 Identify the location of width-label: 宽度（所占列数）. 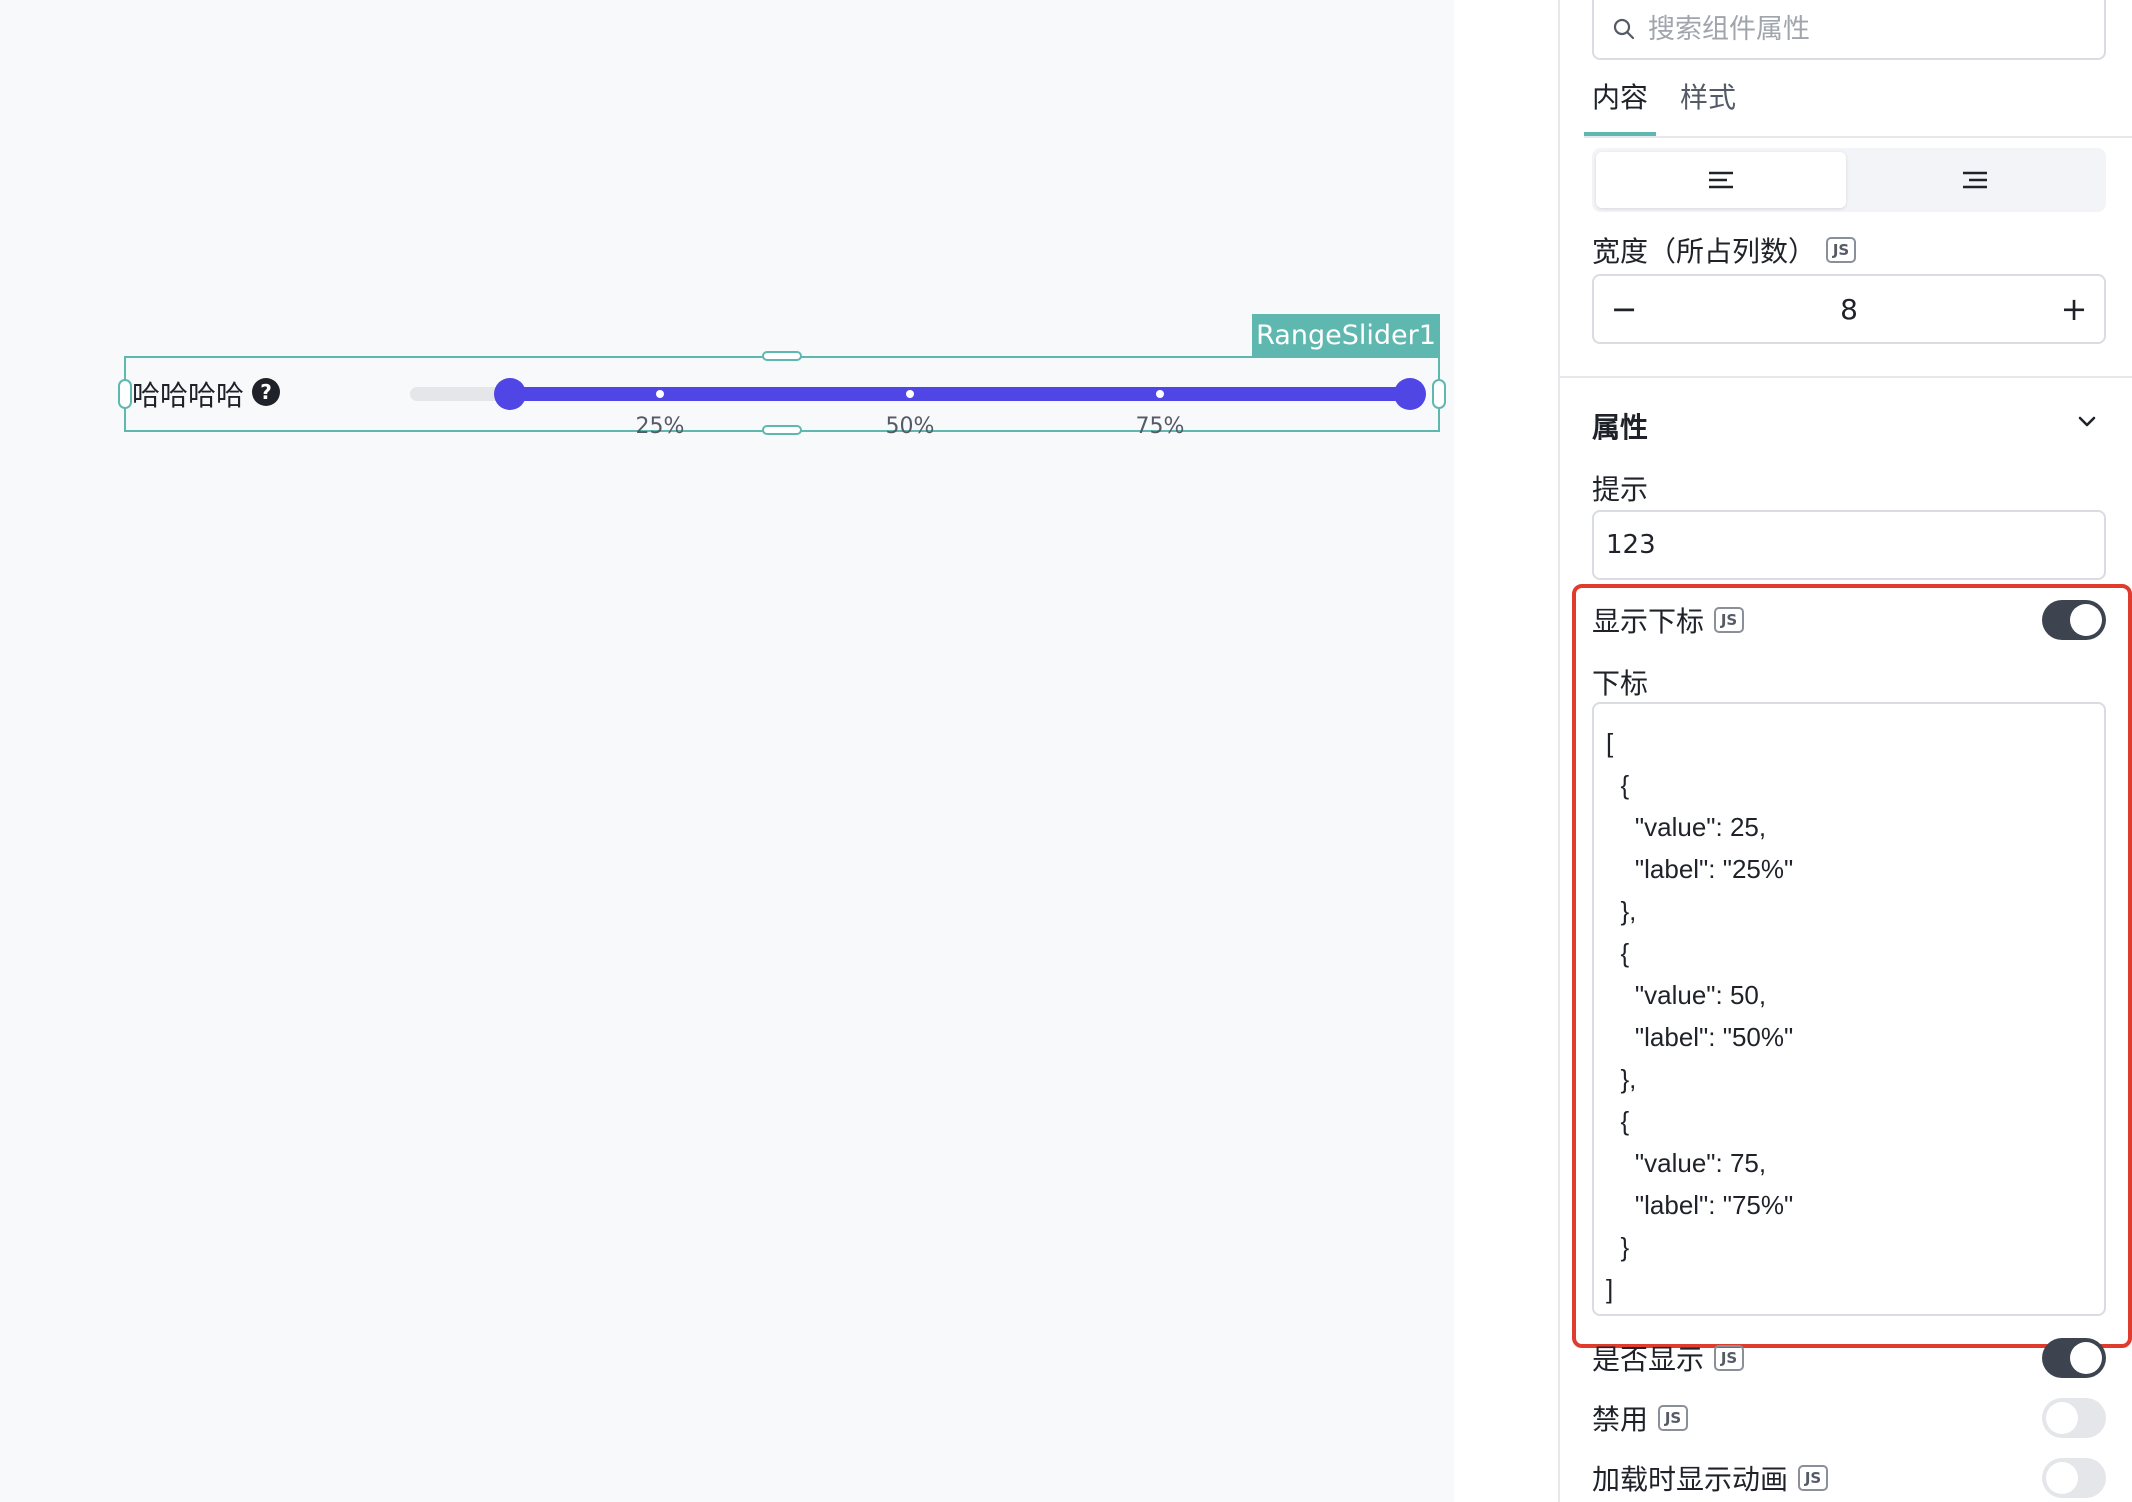
(1704, 251).